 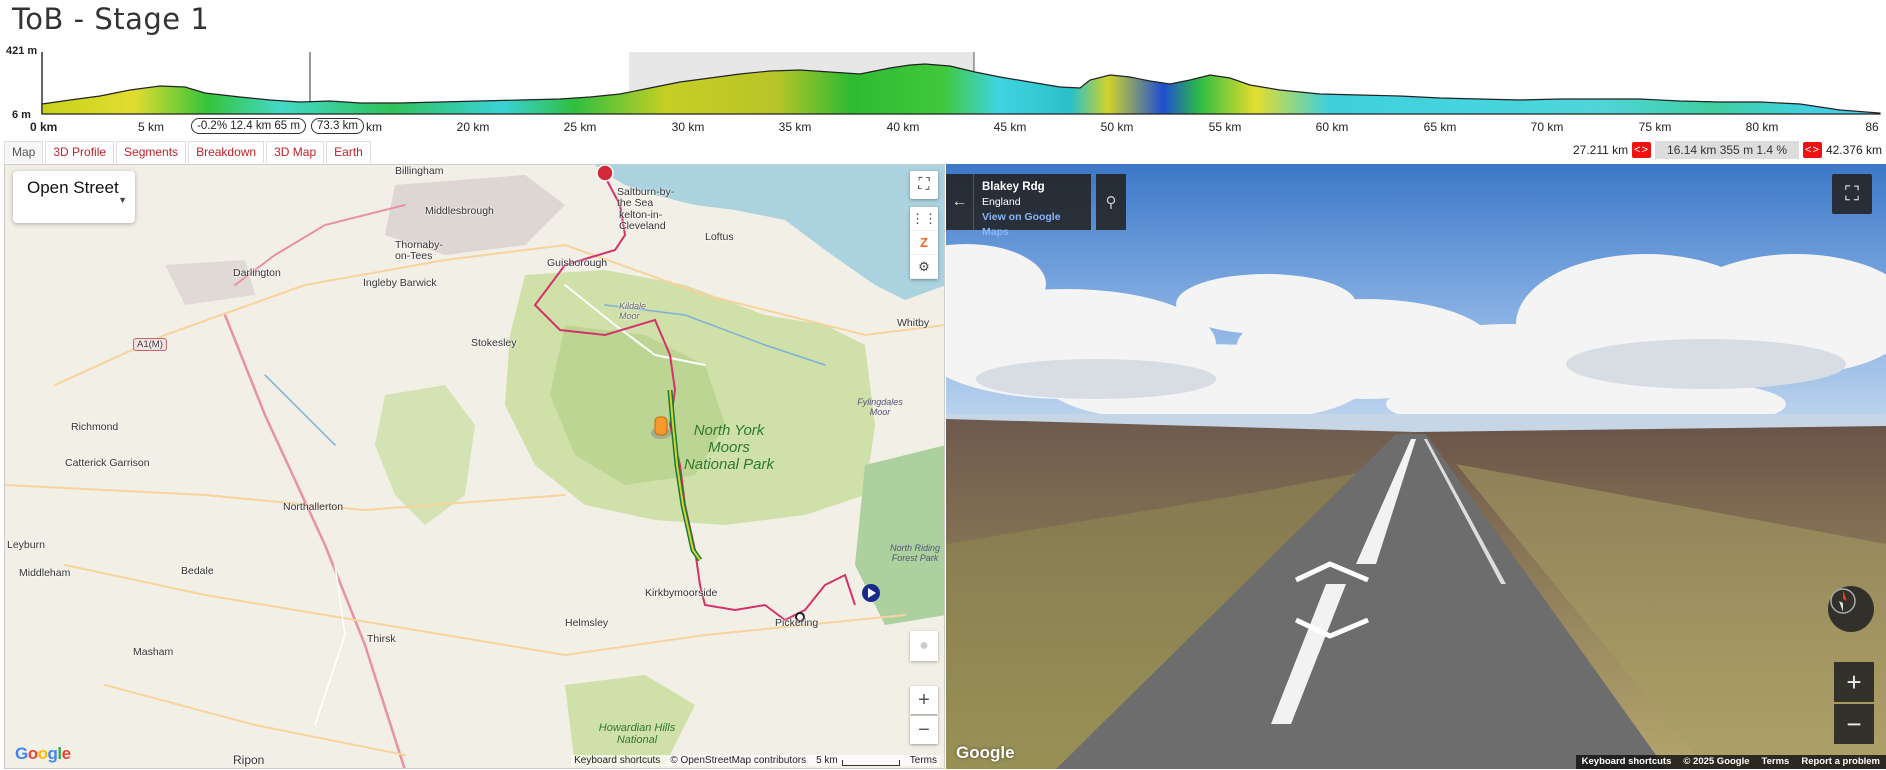 I want to click on range-end-arrows: <>, so click(x=1812, y=150).